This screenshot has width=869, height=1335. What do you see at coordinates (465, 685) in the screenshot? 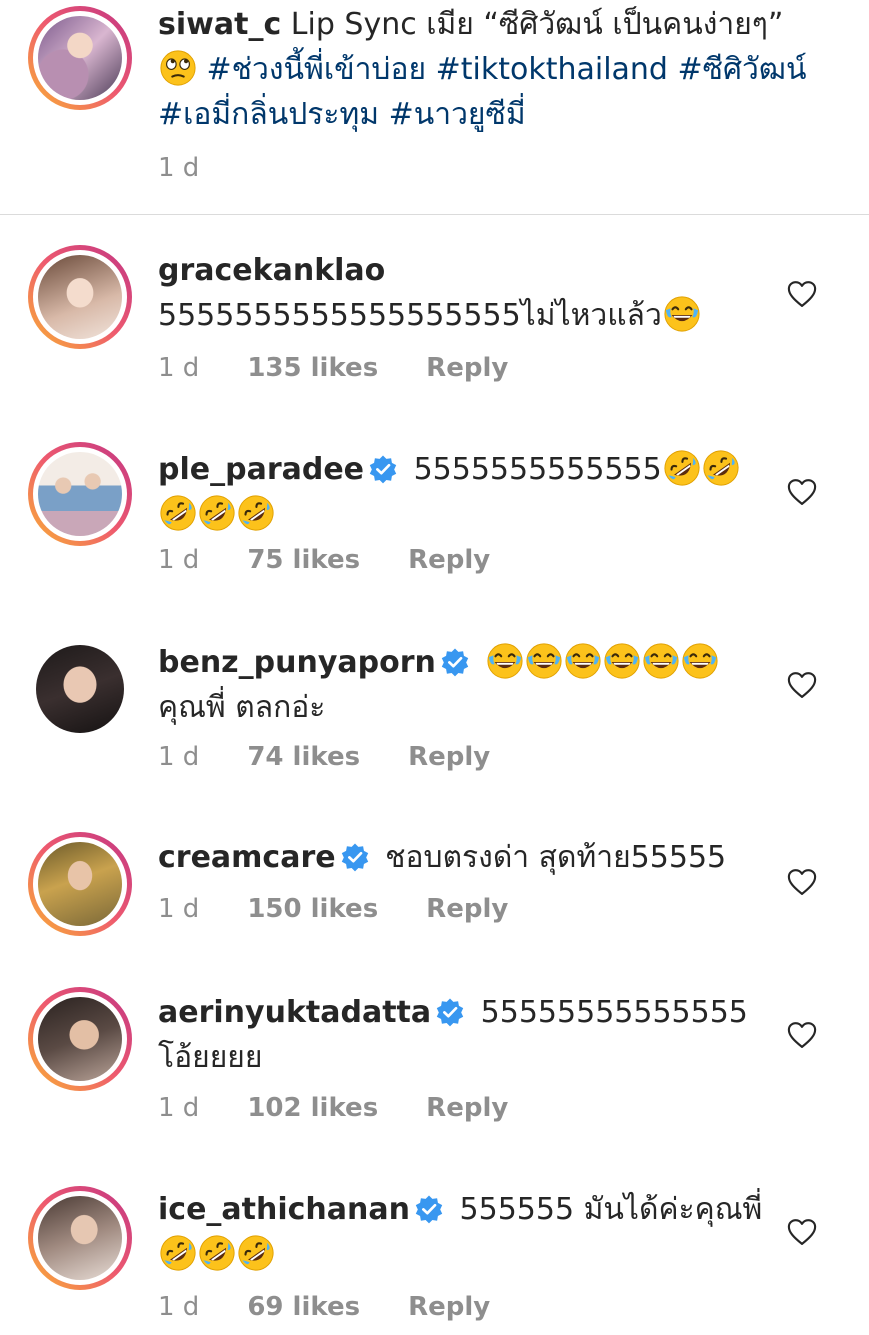
I see `comment-text: benz_punyaporn คุณพี่ ตลกอ่ะ` at bounding box center [465, 685].